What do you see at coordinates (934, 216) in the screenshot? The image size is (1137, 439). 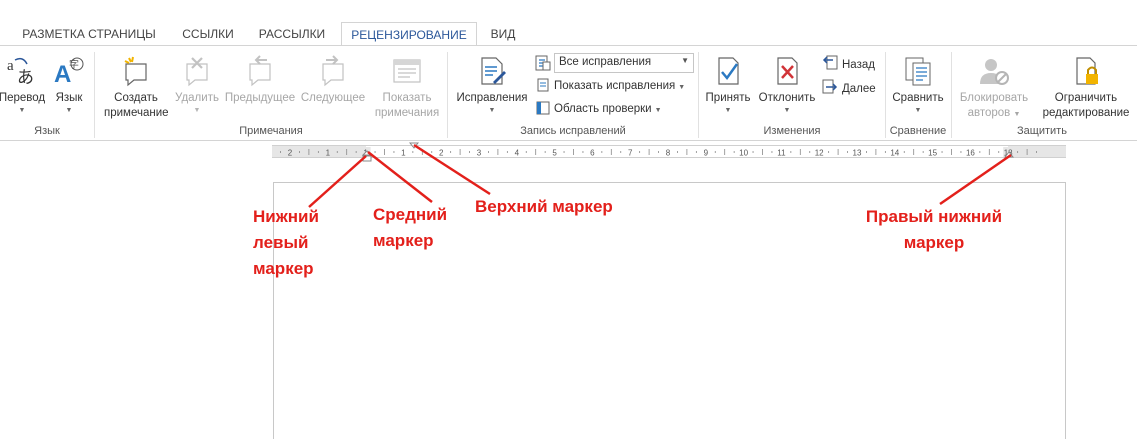 I see `annotation-bottom-right-line1: Правый нижний` at bounding box center [934, 216].